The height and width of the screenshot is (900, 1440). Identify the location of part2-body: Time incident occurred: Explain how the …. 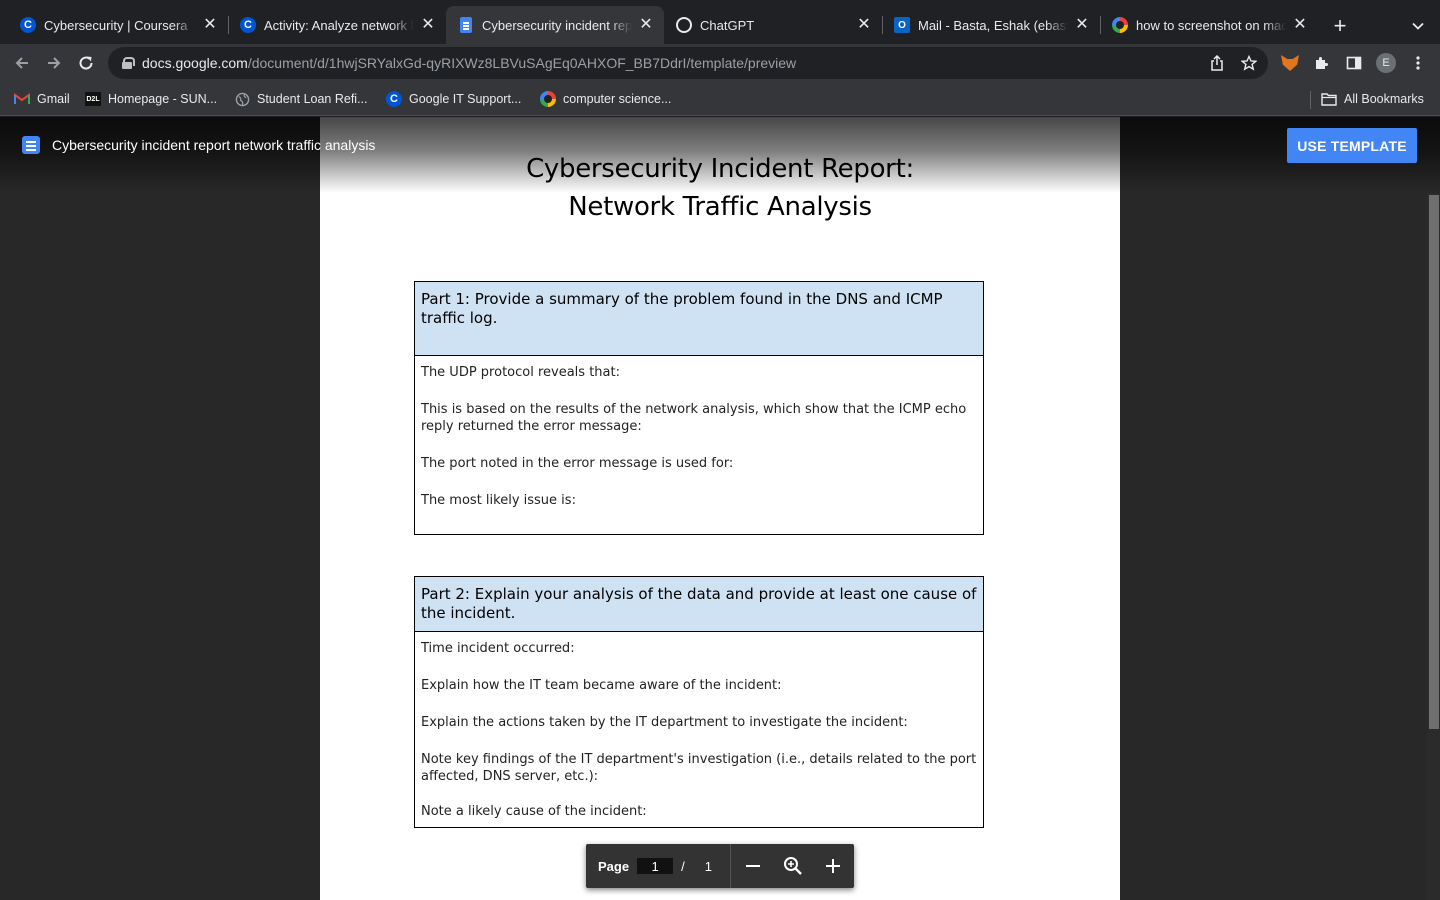
(699, 729).